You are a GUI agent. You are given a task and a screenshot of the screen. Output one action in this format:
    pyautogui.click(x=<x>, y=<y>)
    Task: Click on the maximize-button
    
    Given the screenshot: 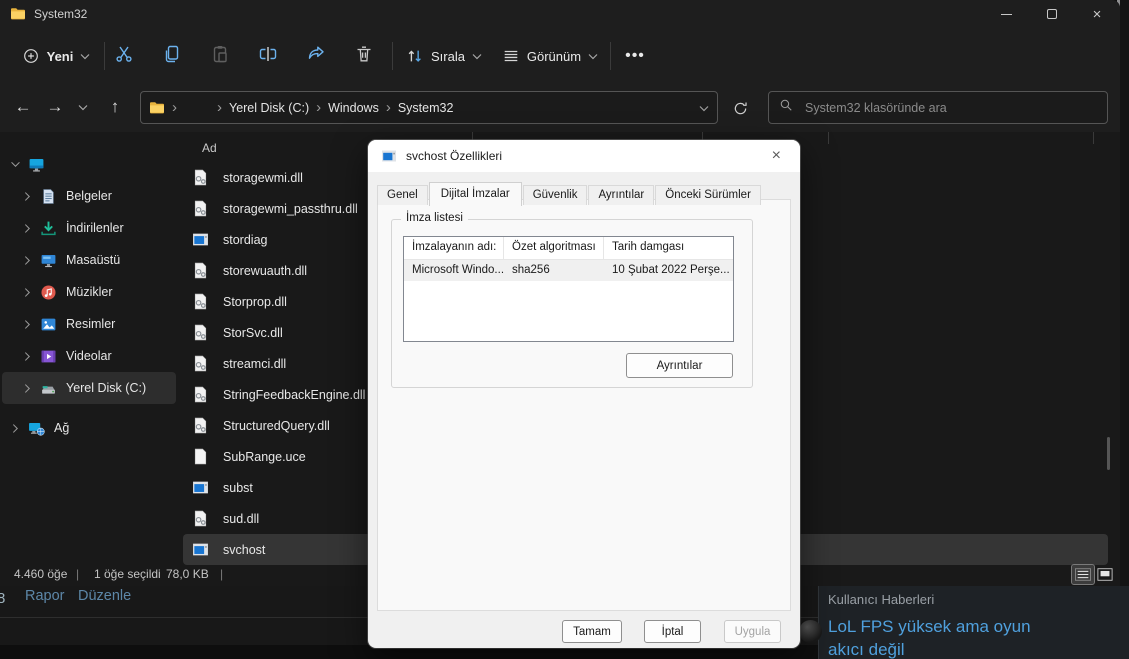 What is the action you would take?
    pyautogui.click(x=1052, y=14)
    